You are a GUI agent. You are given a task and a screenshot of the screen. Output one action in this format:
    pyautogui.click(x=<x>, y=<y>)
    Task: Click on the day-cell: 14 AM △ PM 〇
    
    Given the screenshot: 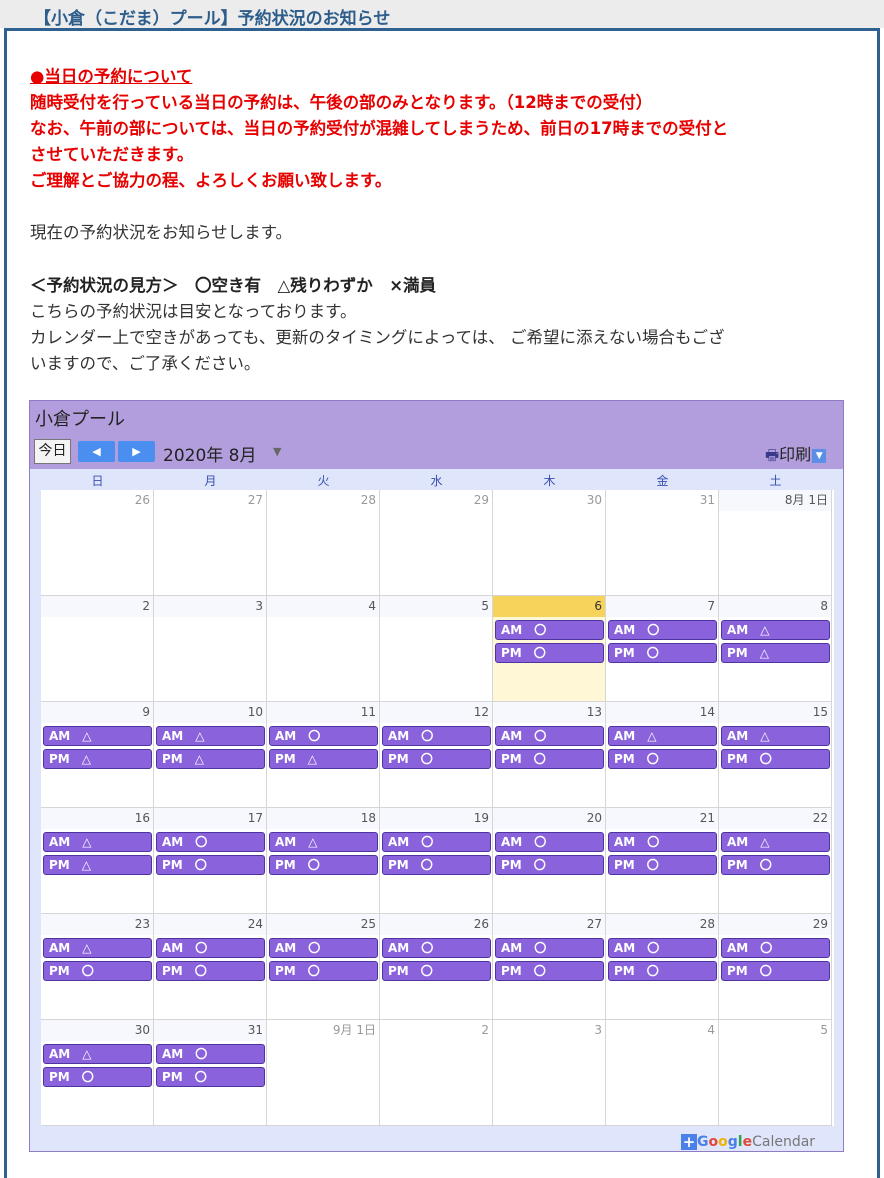 What is the action you would take?
    pyautogui.click(x=662, y=755)
    